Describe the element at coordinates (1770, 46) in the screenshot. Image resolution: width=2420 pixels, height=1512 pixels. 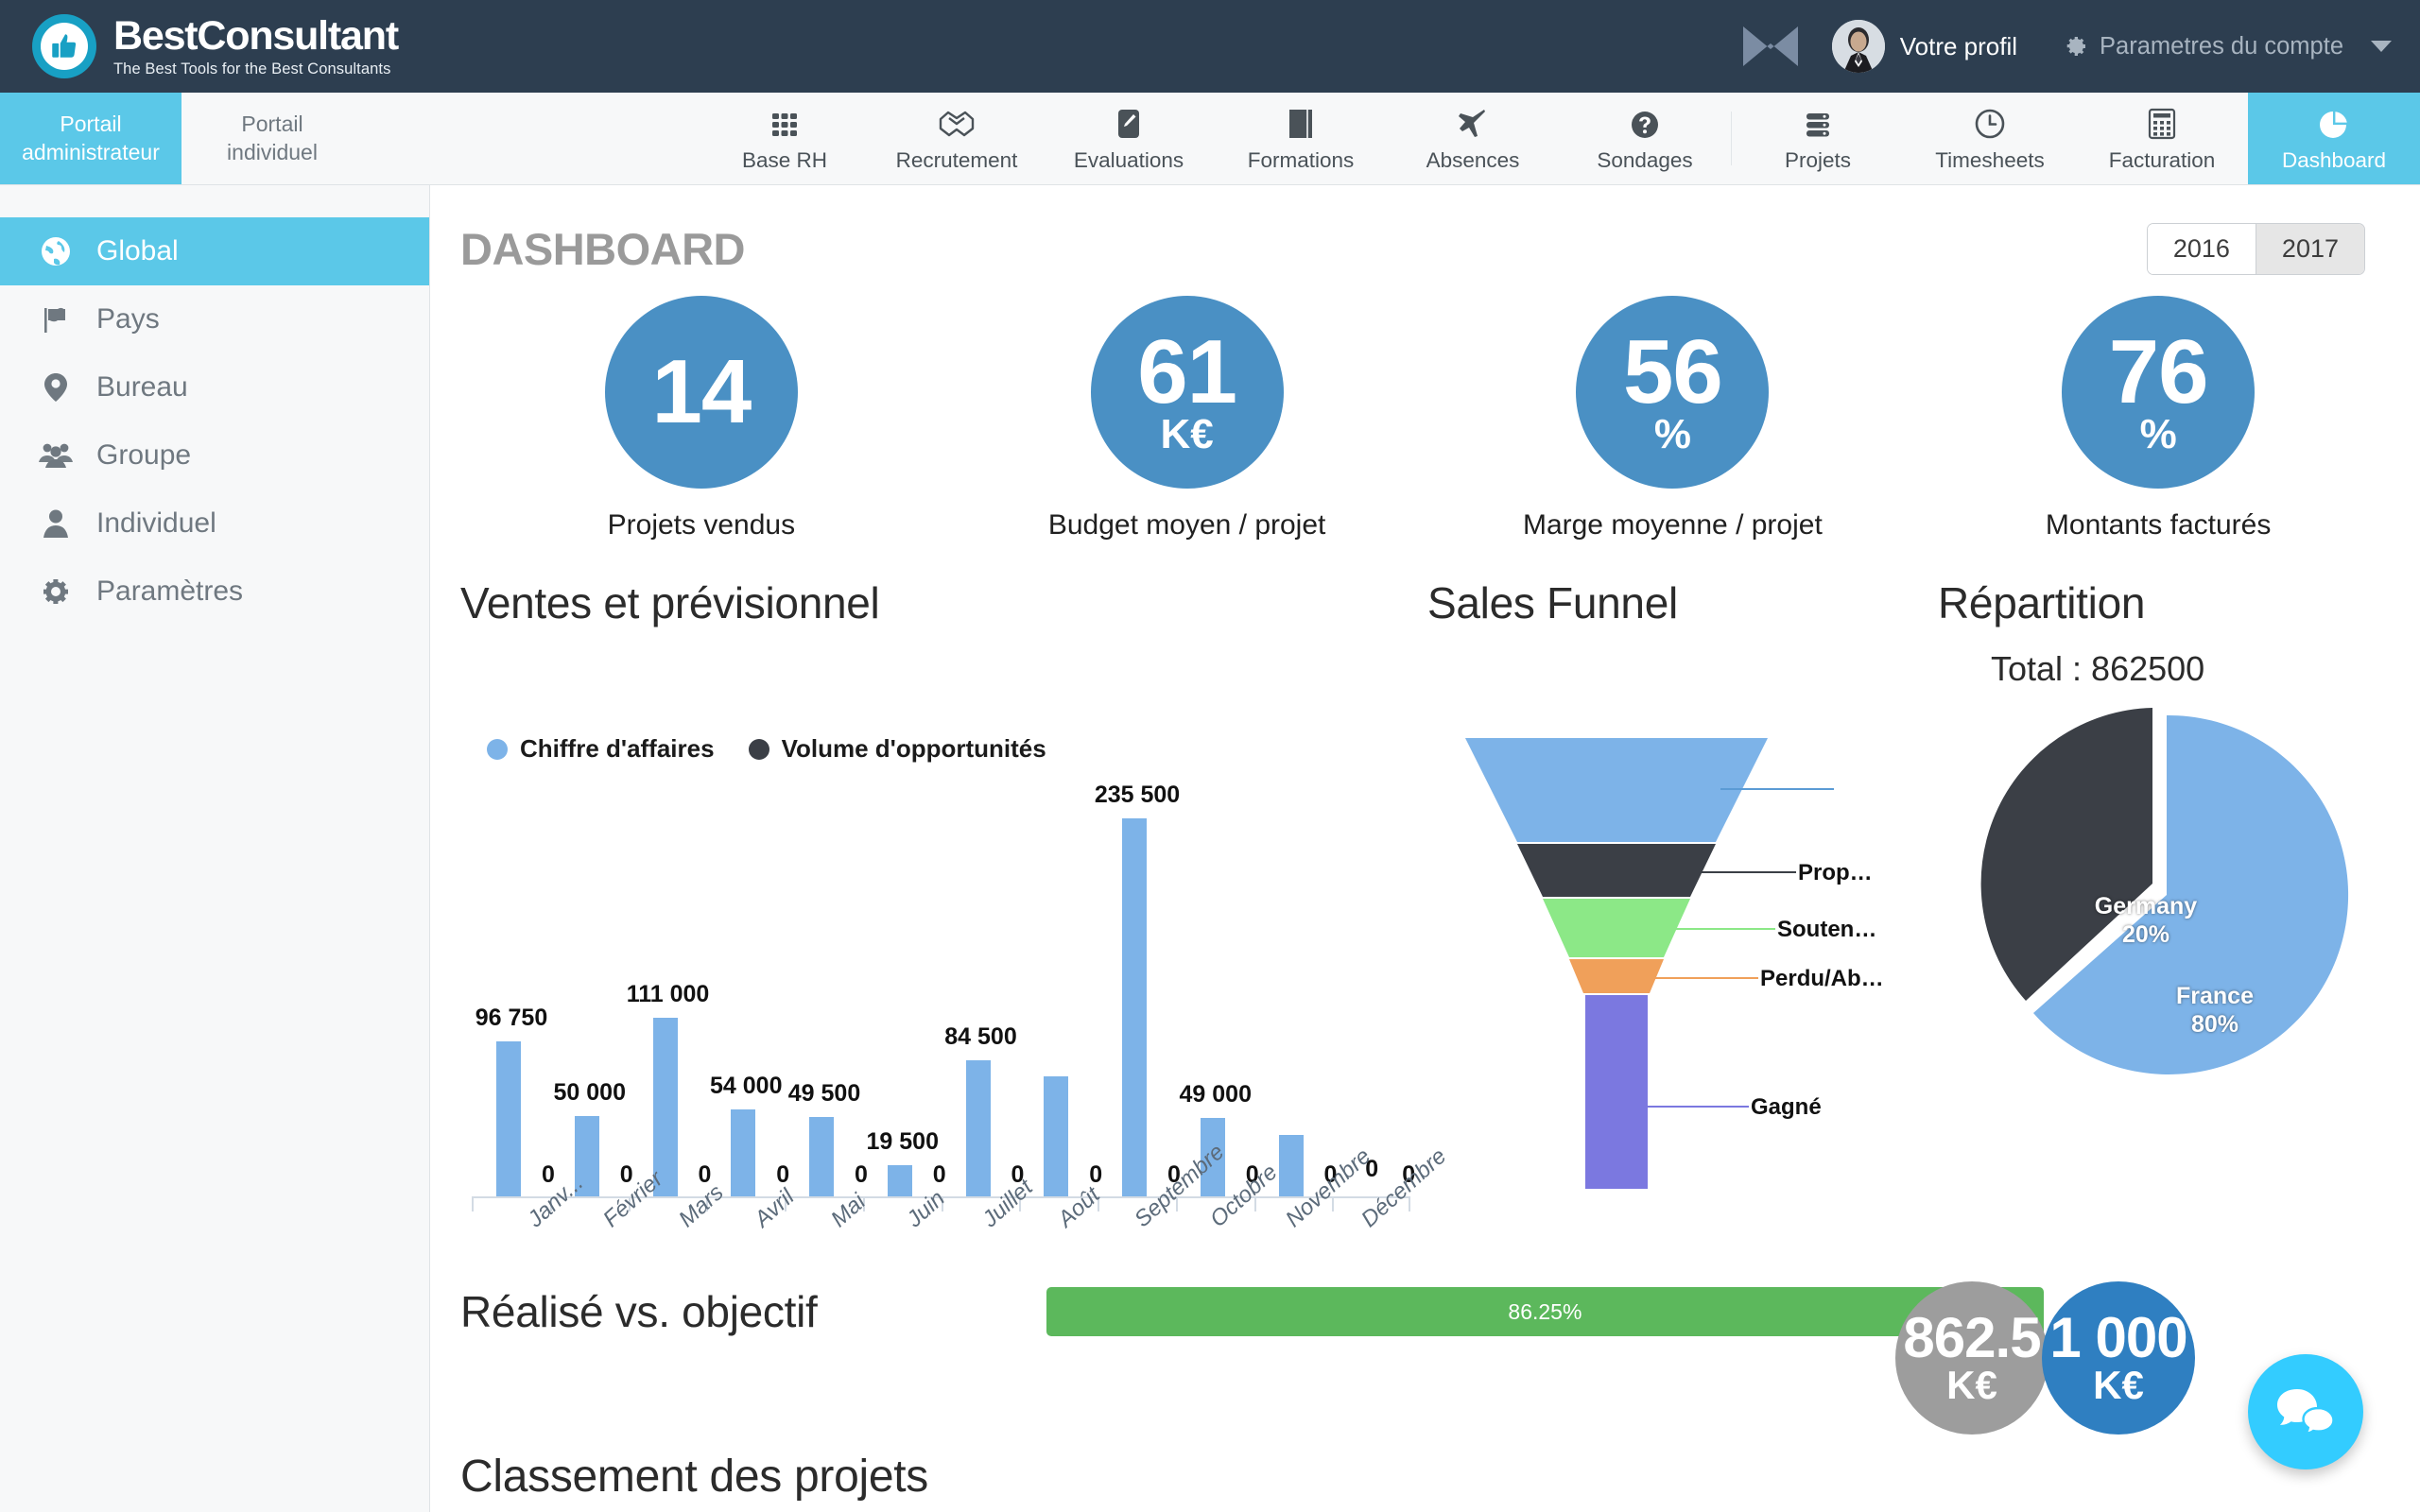
I see `envelope-icon` at that location.